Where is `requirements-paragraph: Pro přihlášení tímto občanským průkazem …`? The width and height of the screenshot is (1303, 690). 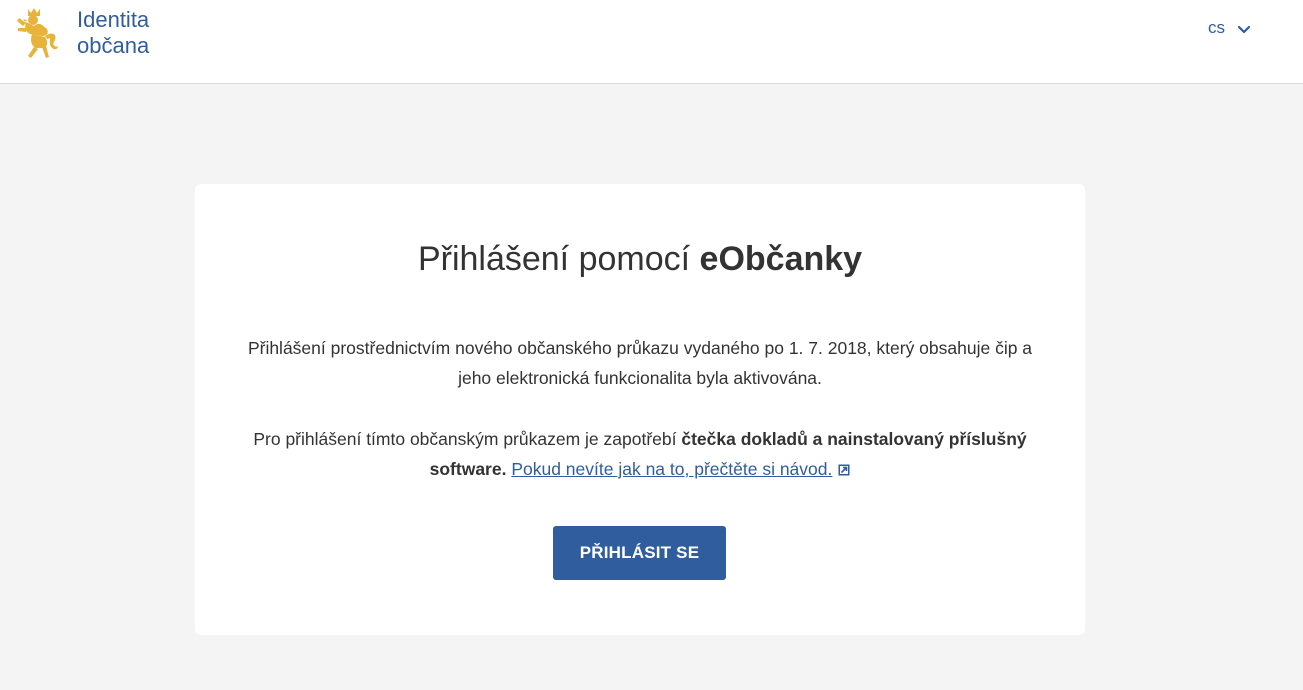
requirements-paragraph: Pro přihlášení tímto občanským průkazem … is located at coordinates (640, 454).